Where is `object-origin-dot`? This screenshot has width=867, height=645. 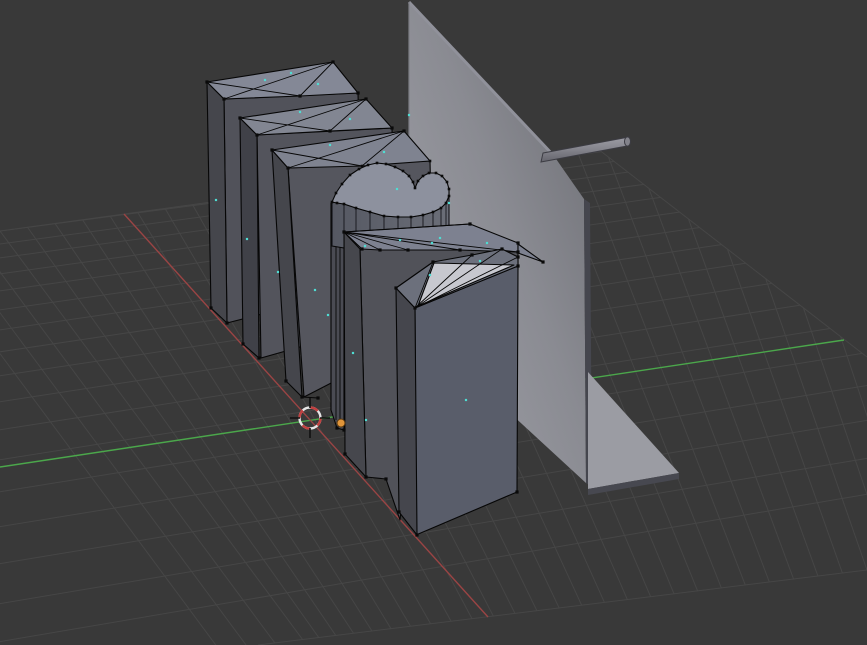
object-origin-dot is located at coordinates (341, 423).